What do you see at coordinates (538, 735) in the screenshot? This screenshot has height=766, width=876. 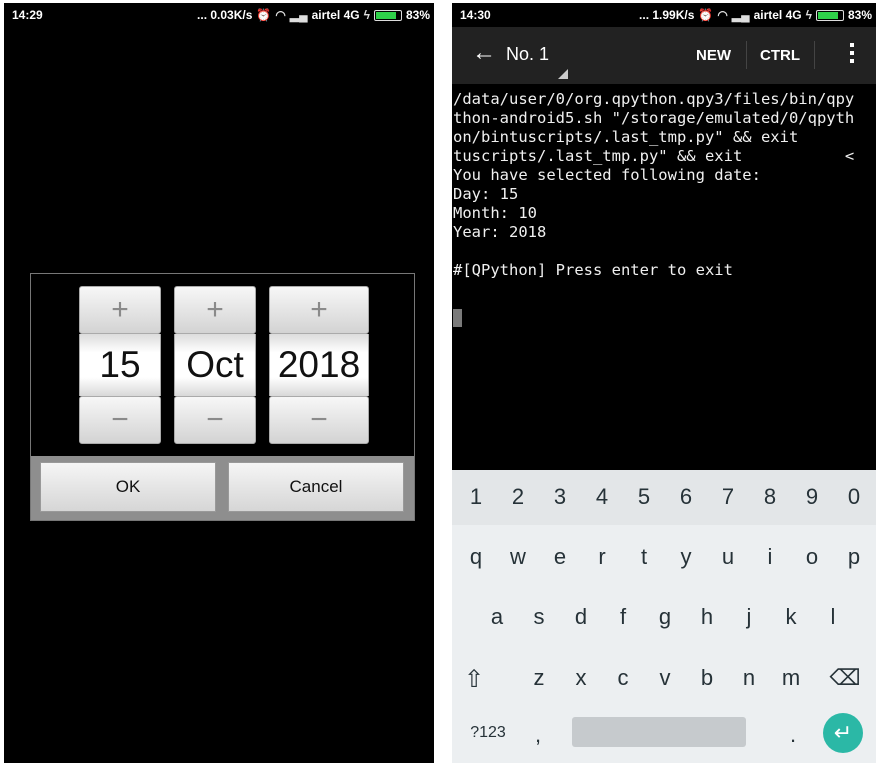 I see `comma-key: ,` at bounding box center [538, 735].